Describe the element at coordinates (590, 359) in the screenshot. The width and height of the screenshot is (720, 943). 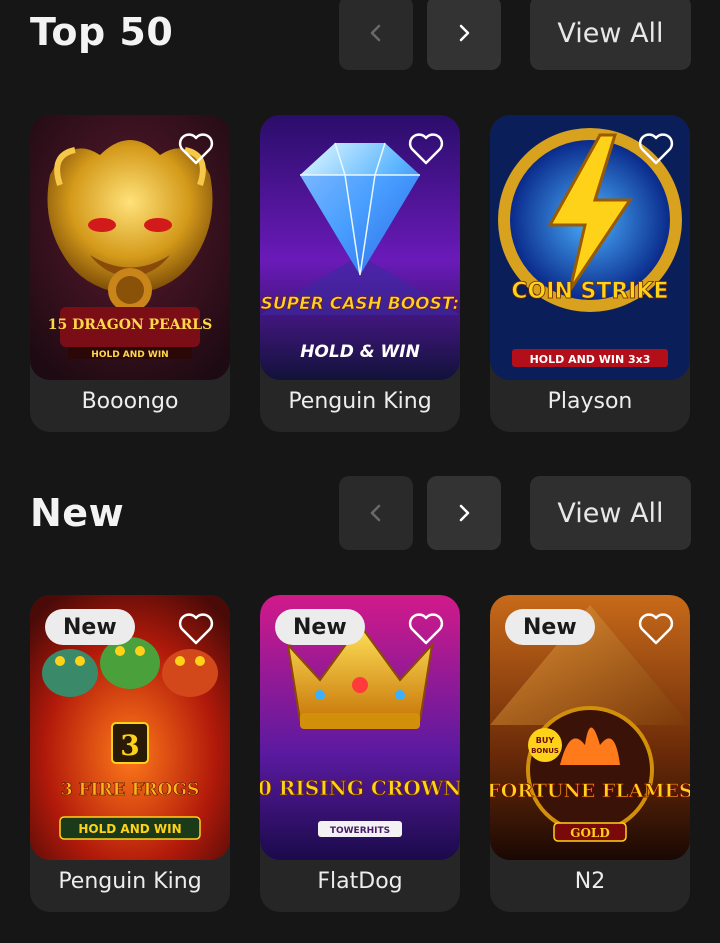
I see `art-sub: HOLD AND WIN 3x3` at that location.